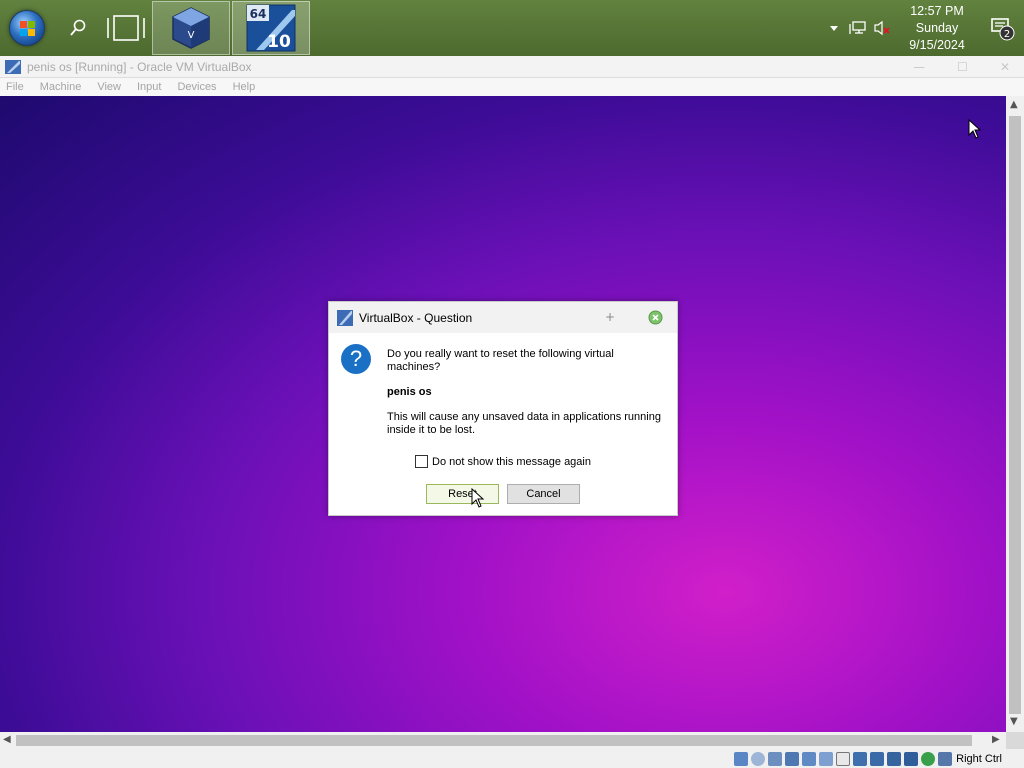  I want to click on windows-10-64-app-icon: 64 10, so click(271, 28).